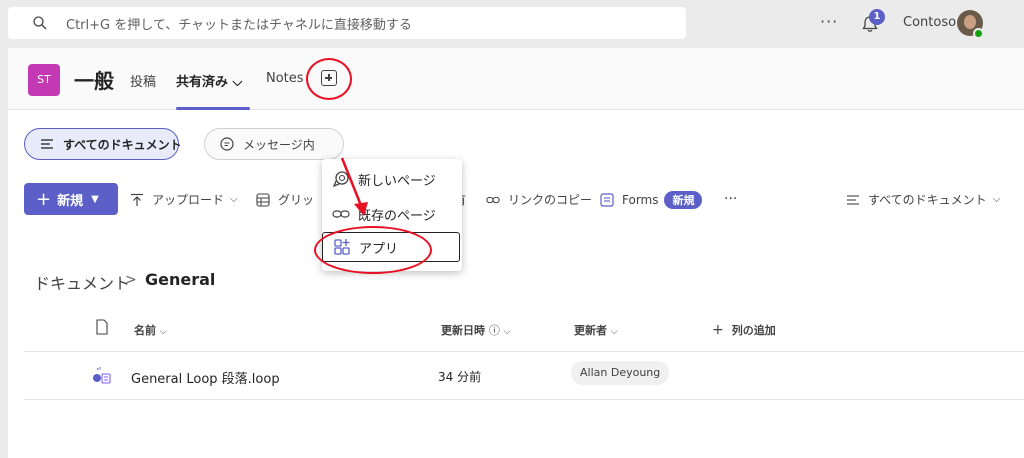  I want to click on upload-icon, so click(137, 199).